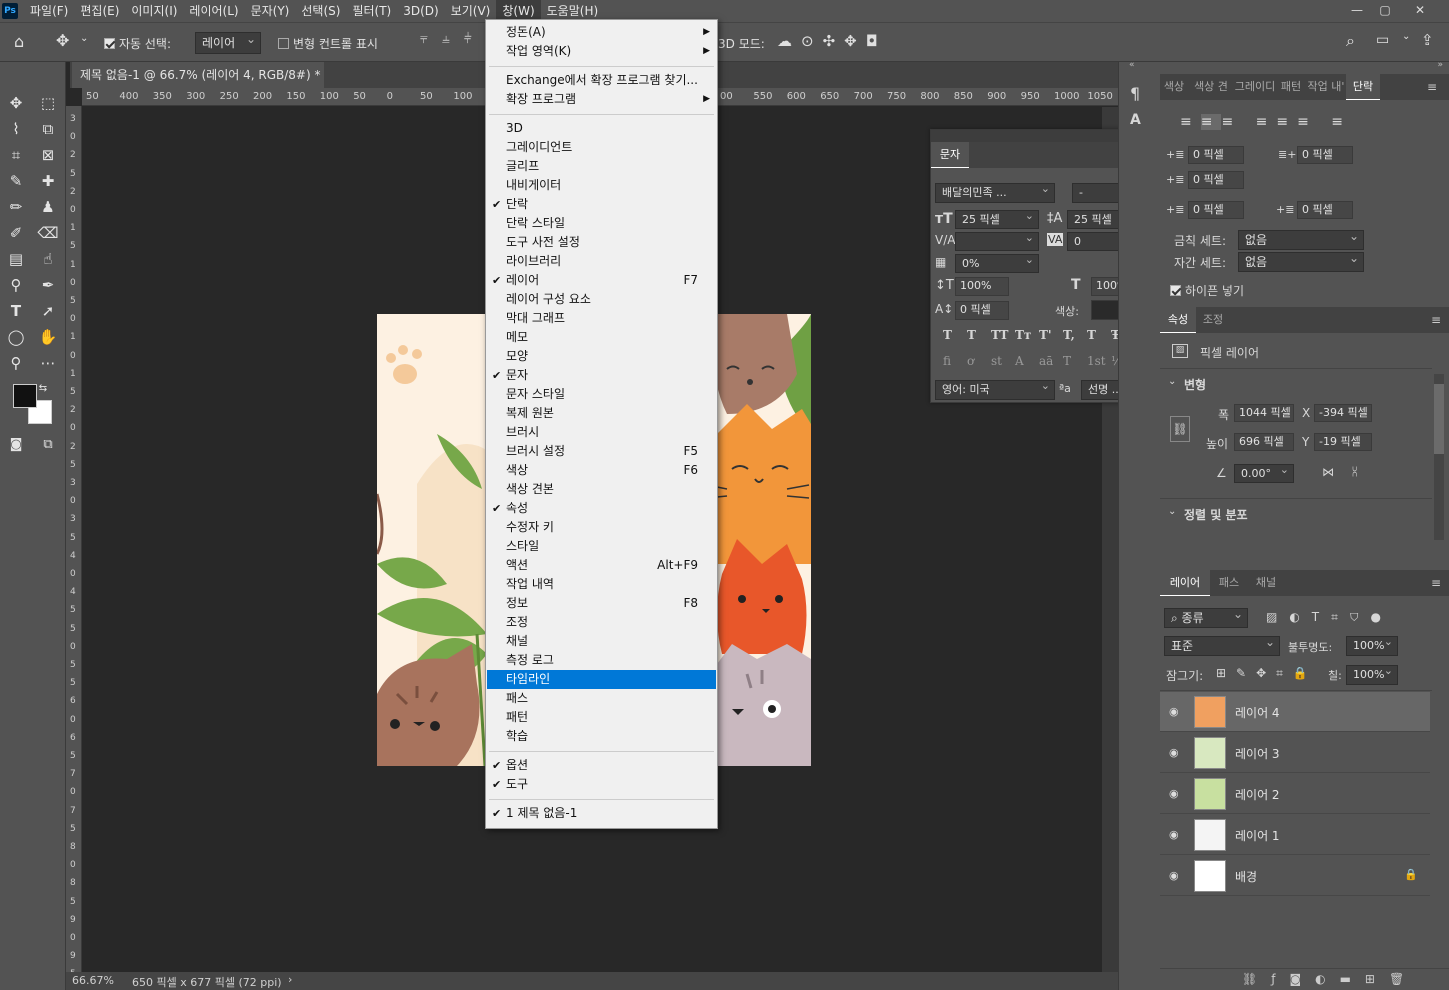  I want to click on 3d-mode-icons: ☁⊙✣✥◘, so click(832, 41).